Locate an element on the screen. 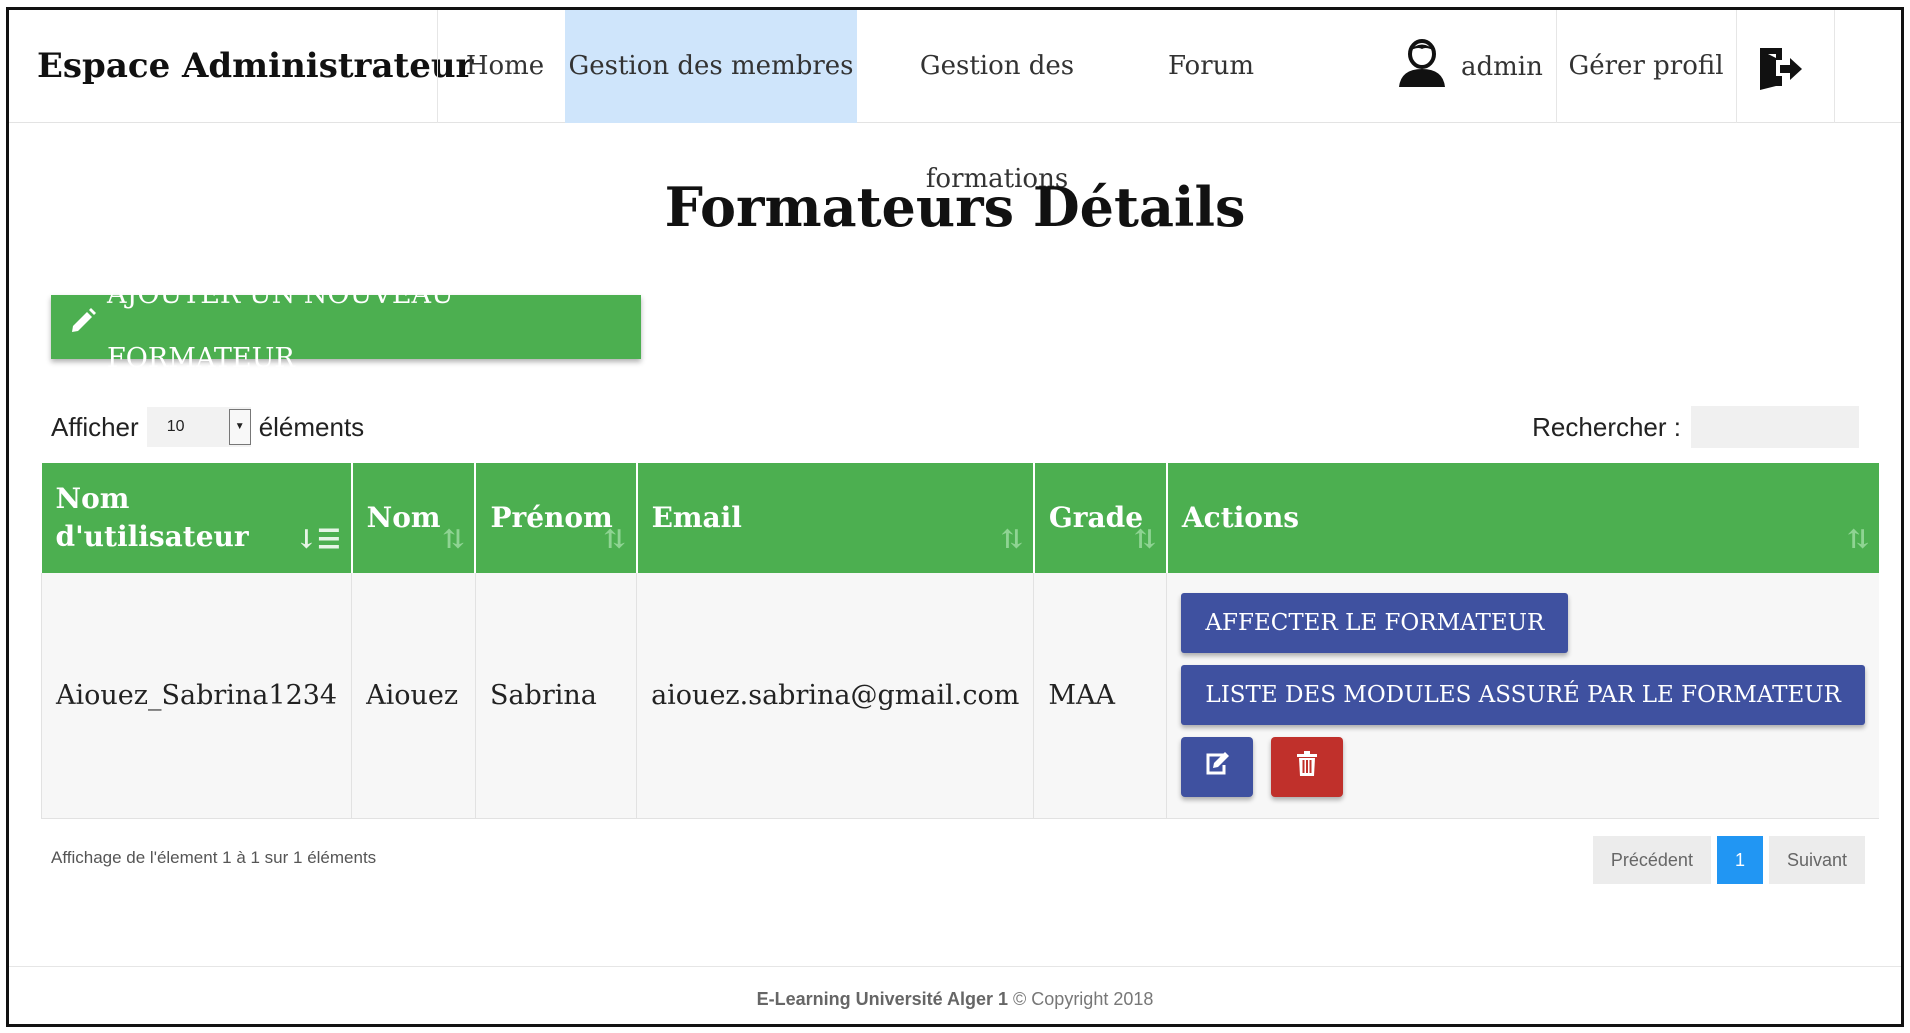 Image resolution: width=1910 pixels, height=1033 pixels. col-header-actions: Actions ⇅ is located at coordinates (1522, 518).